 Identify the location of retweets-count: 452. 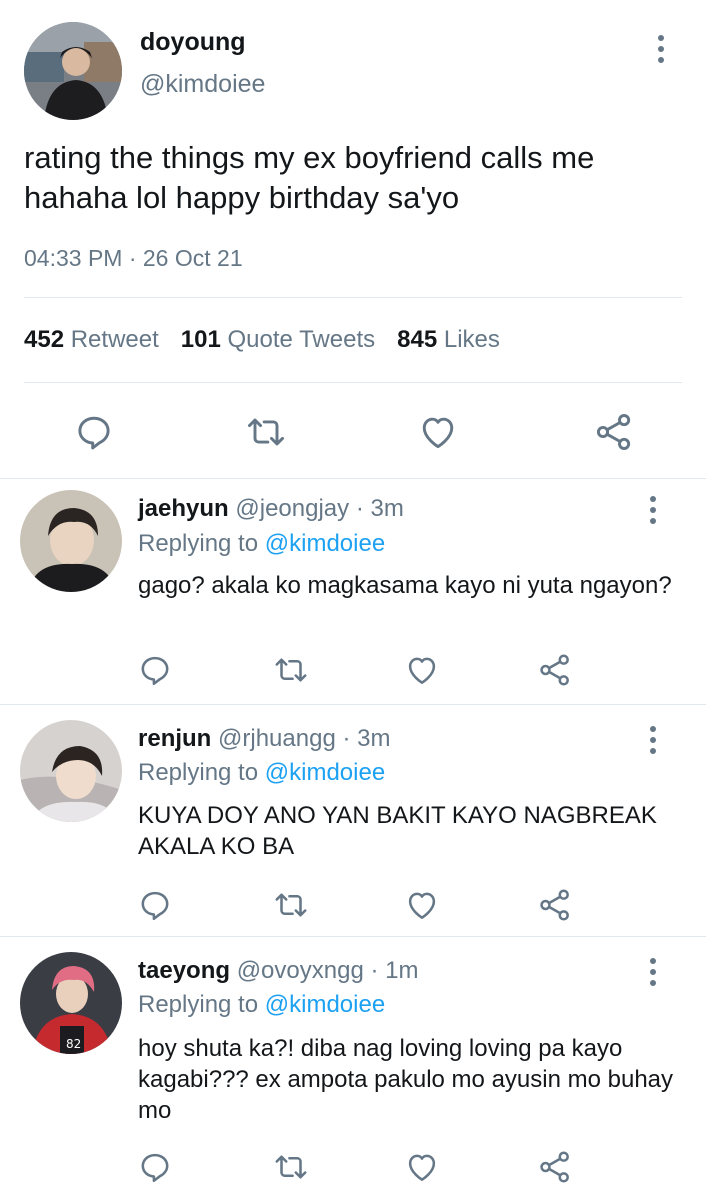
(44, 339).